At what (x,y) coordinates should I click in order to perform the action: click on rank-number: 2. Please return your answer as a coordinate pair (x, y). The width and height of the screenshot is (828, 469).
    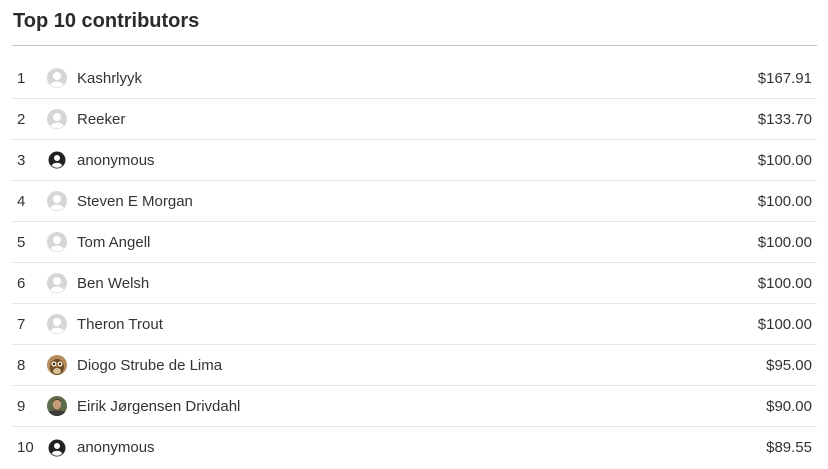
    Looking at the image, I should click on (21, 119).